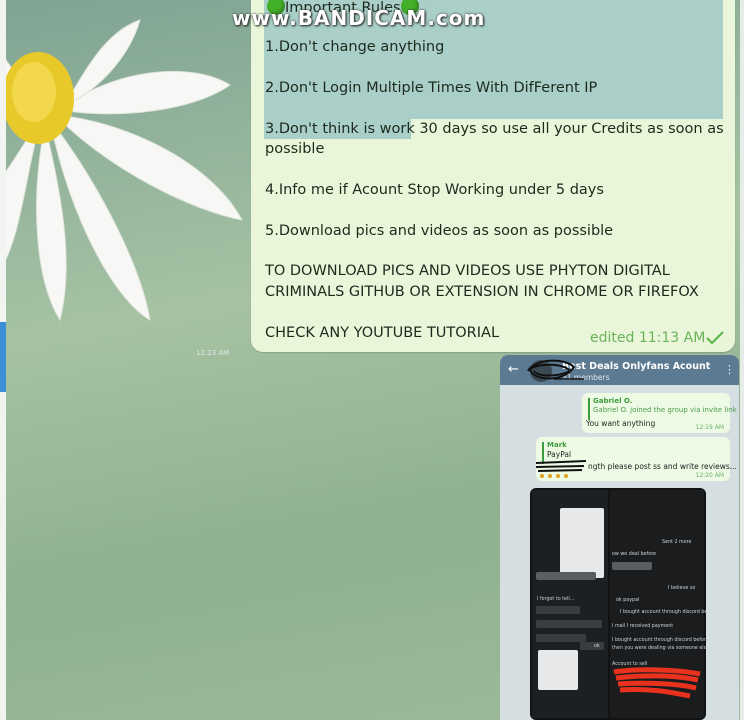 The image size is (744, 720). I want to click on phone-text: ok, so click(597, 646).